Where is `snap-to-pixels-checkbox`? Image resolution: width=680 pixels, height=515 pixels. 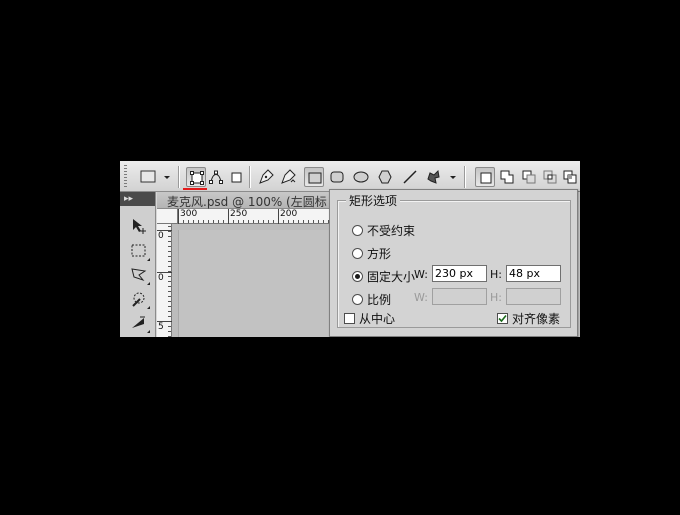
snap-to-pixels-checkbox is located at coordinates (502, 318).